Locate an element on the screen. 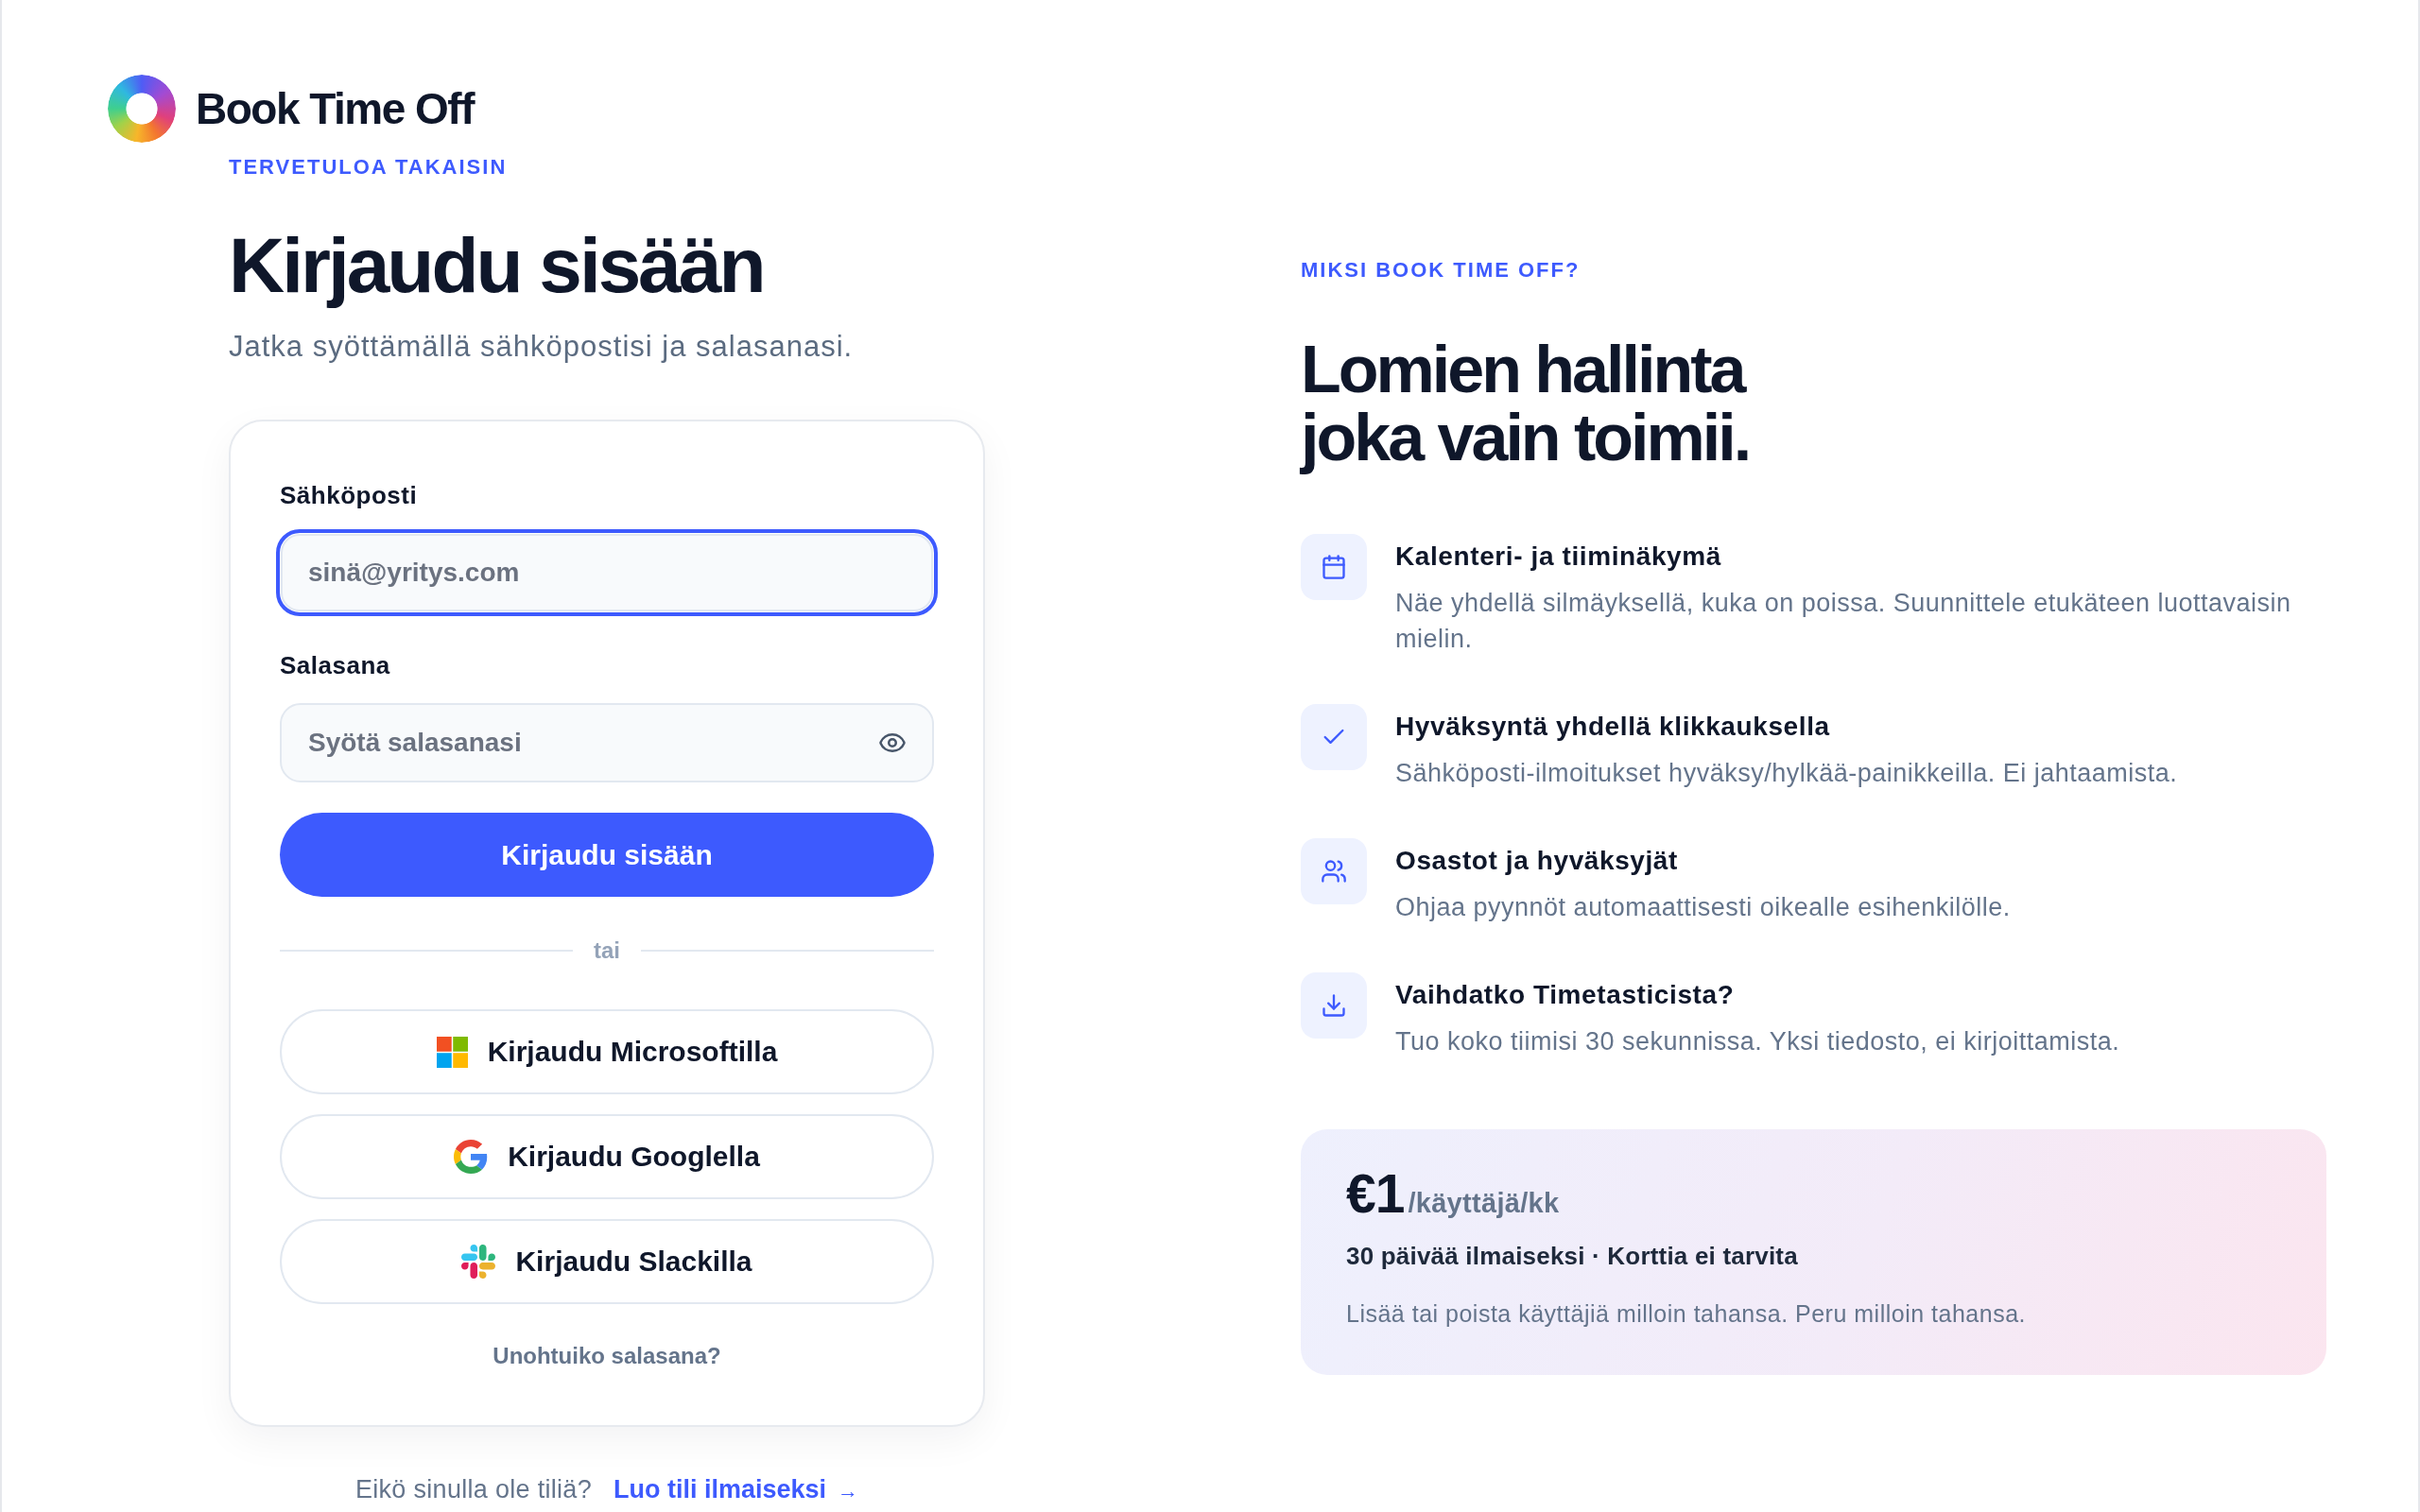 The image size is (2420, 1512). price-unit: /käyttäjä/kk is located at coordinates (1484, 1203).